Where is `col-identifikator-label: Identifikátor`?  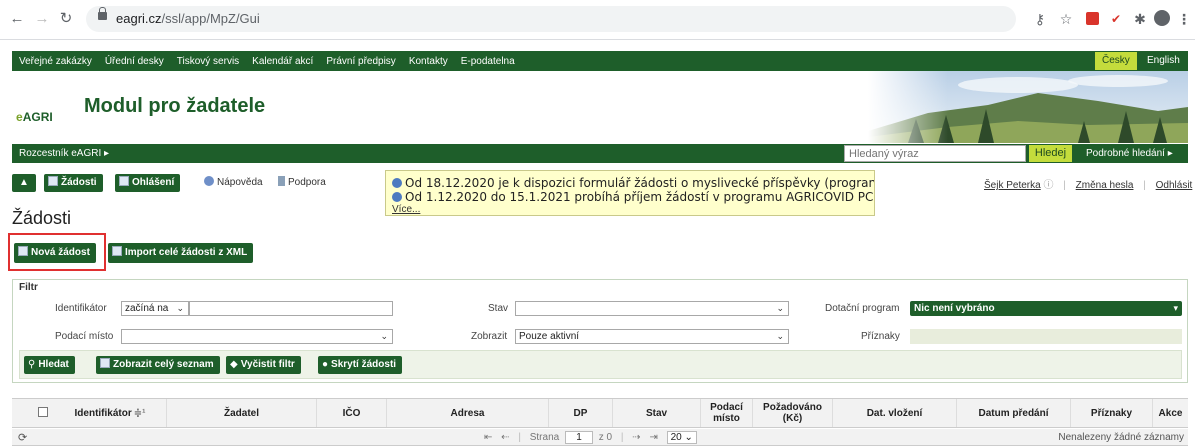 col-identifikator-label: Identifikátor is located at coordinates (103, 413).